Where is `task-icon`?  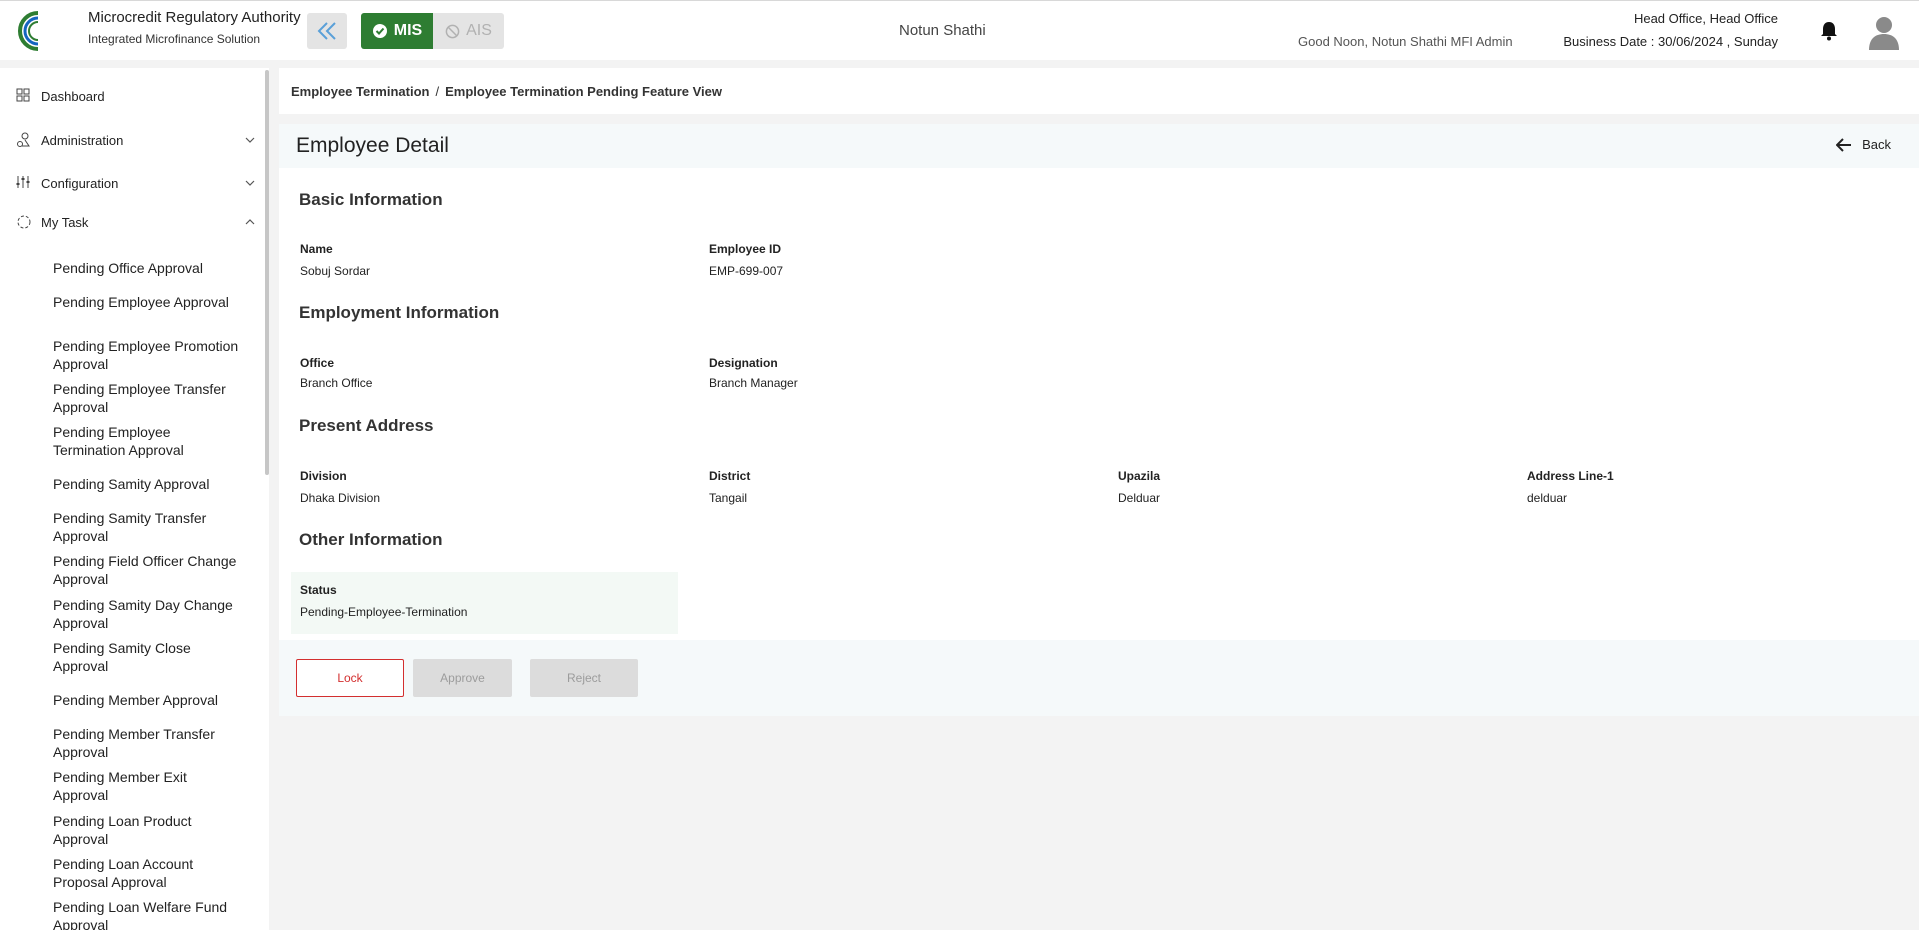
task-icon is located at coordinates (24, 222).